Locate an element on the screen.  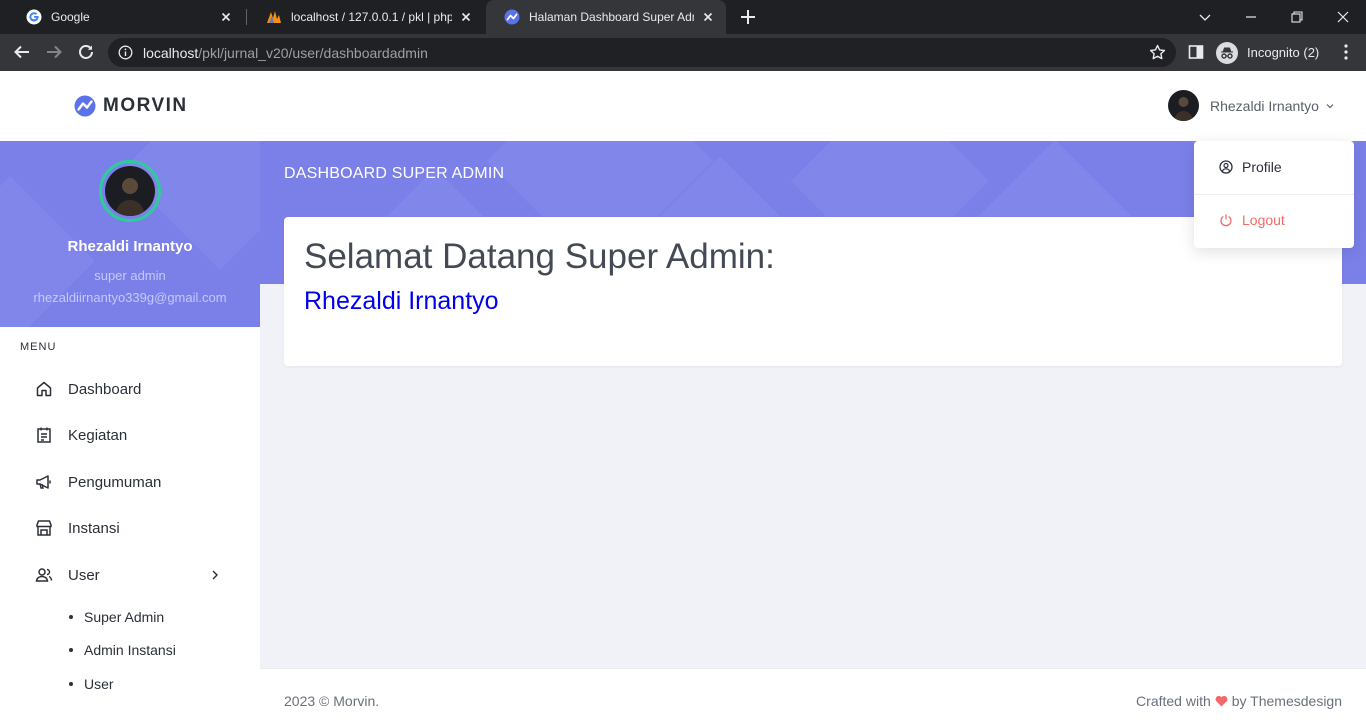
side-panel-icon is located at coordinates (1196, 52).